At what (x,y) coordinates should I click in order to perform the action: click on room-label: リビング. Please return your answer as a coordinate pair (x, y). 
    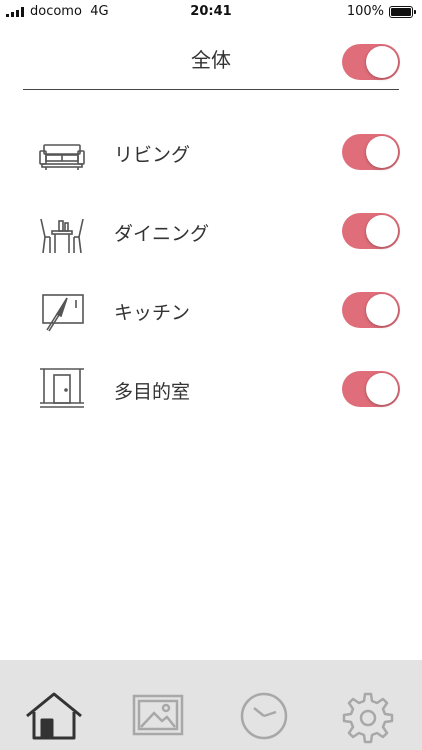
    Looking at the image, I should click on (152, 155).